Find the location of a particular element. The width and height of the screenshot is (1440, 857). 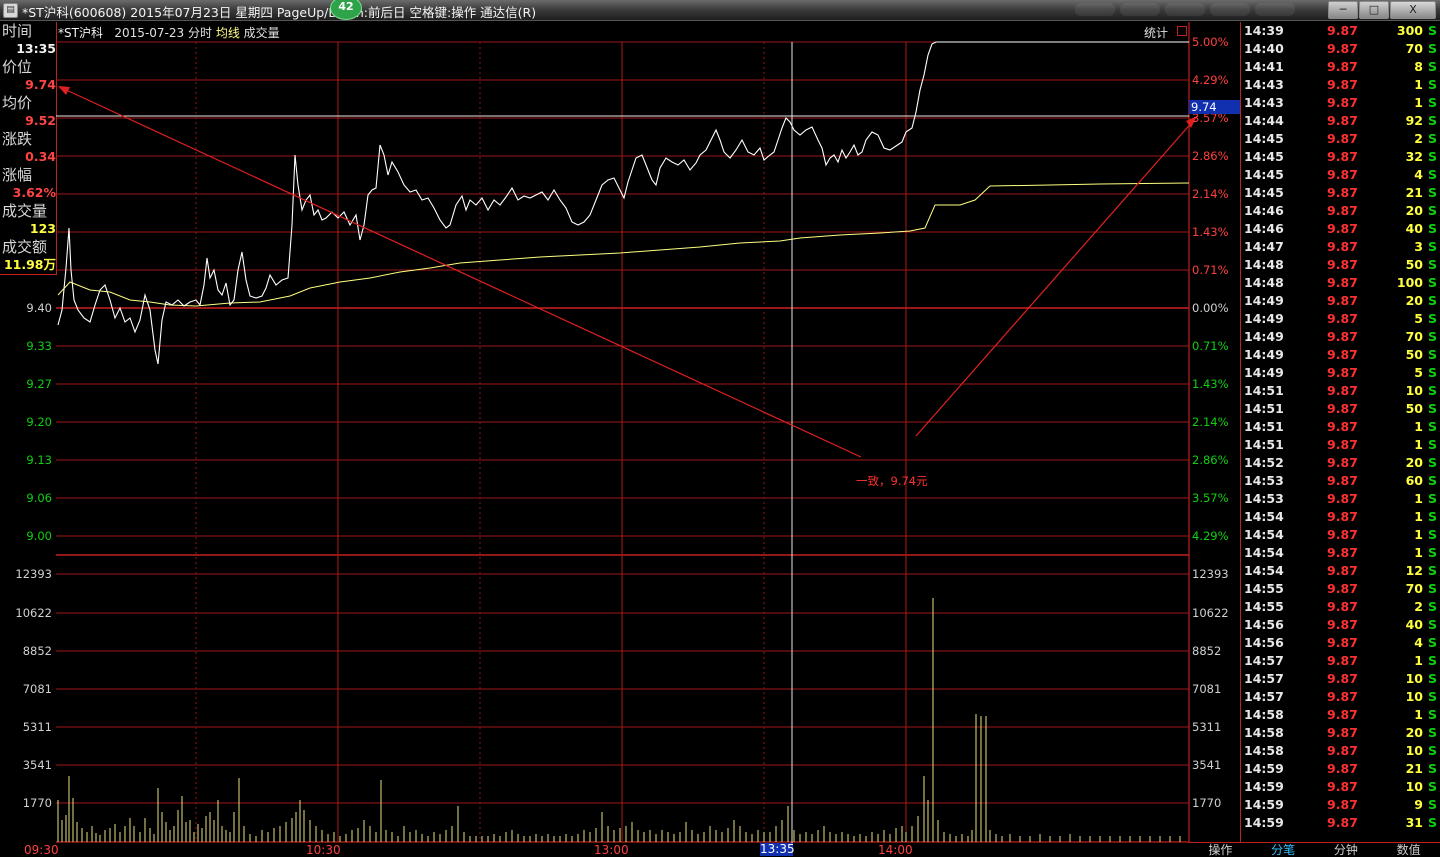

tick-row: 14:39 9.87 300 S is located at coordinates (1340, 31).